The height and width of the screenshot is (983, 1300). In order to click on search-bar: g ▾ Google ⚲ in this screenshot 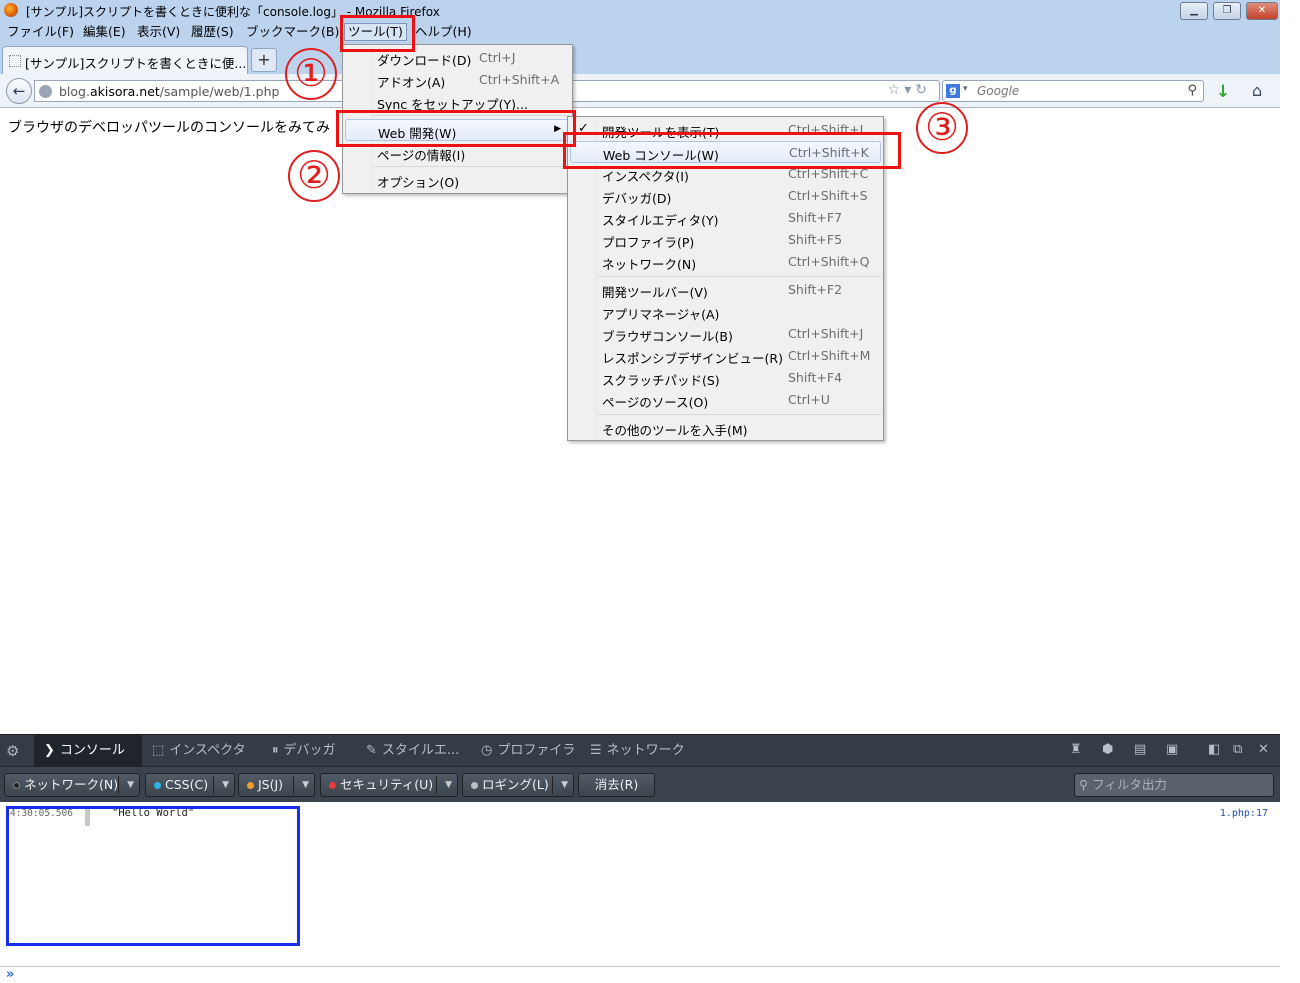, I will do `click(1073, 91)`.